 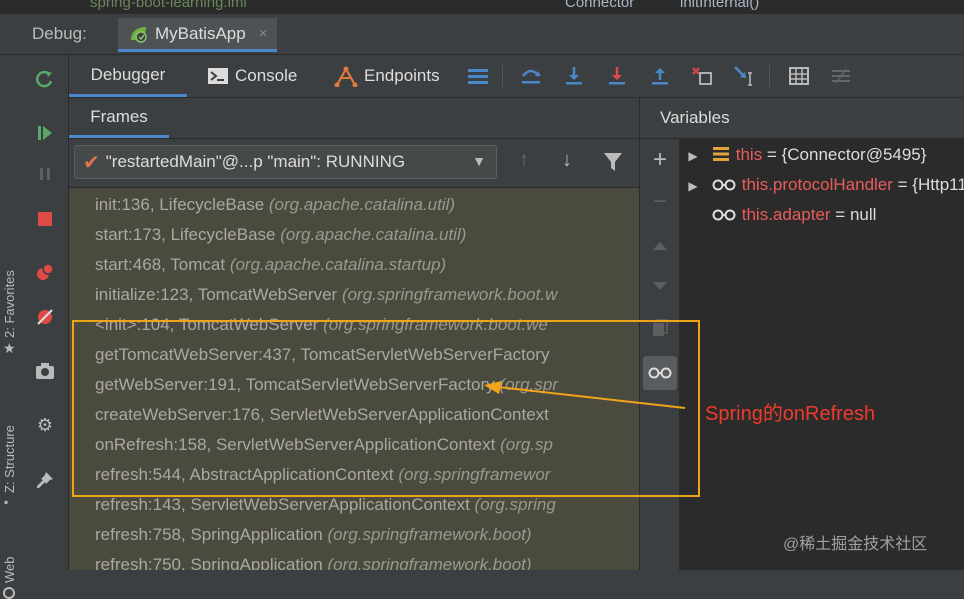 What do you see at coordinates (45, 425) in the screenshot?
I see `settings-icon: ⚙` at bounding box center [45, 425].